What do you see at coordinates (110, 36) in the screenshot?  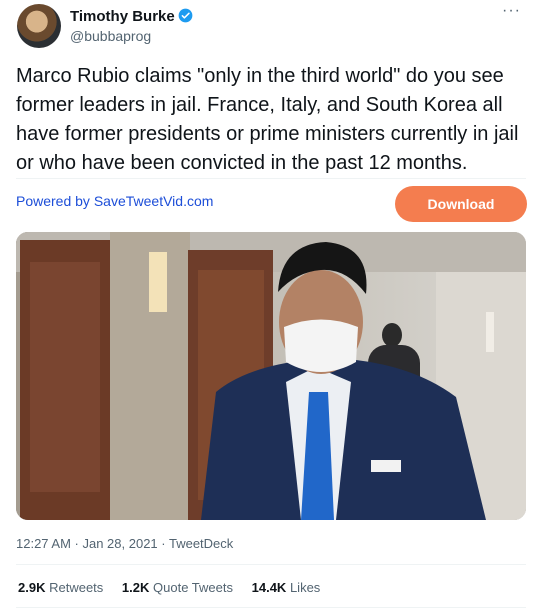 I see `author-handle: @bubbaprog` at bounding box center [110, 36].